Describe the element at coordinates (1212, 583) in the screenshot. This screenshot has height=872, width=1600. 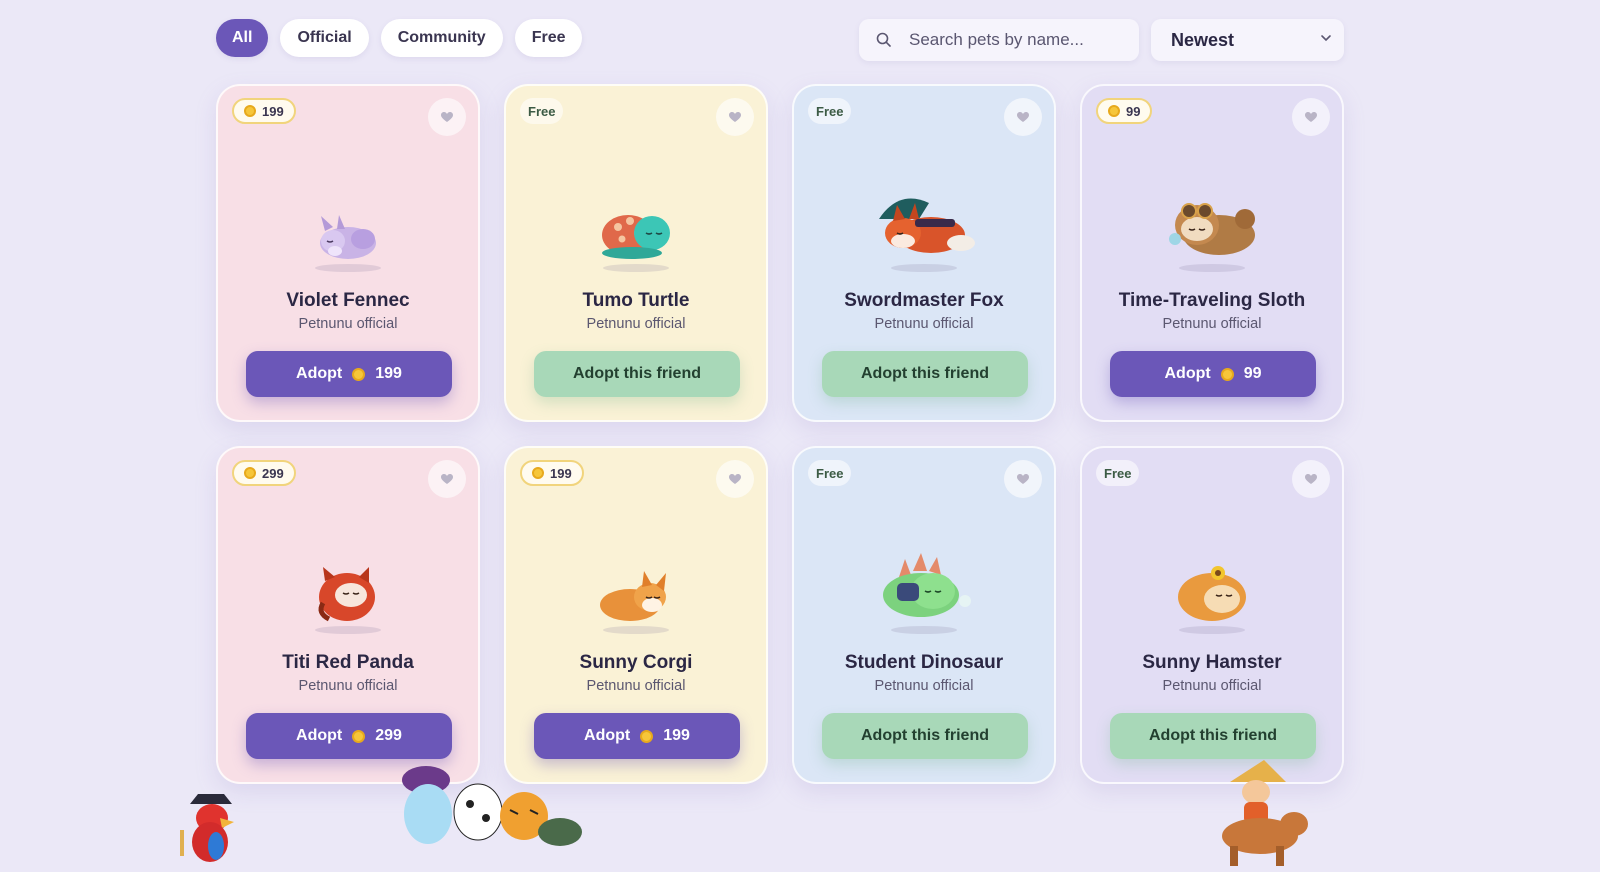
I see `hamster-image` at that location.